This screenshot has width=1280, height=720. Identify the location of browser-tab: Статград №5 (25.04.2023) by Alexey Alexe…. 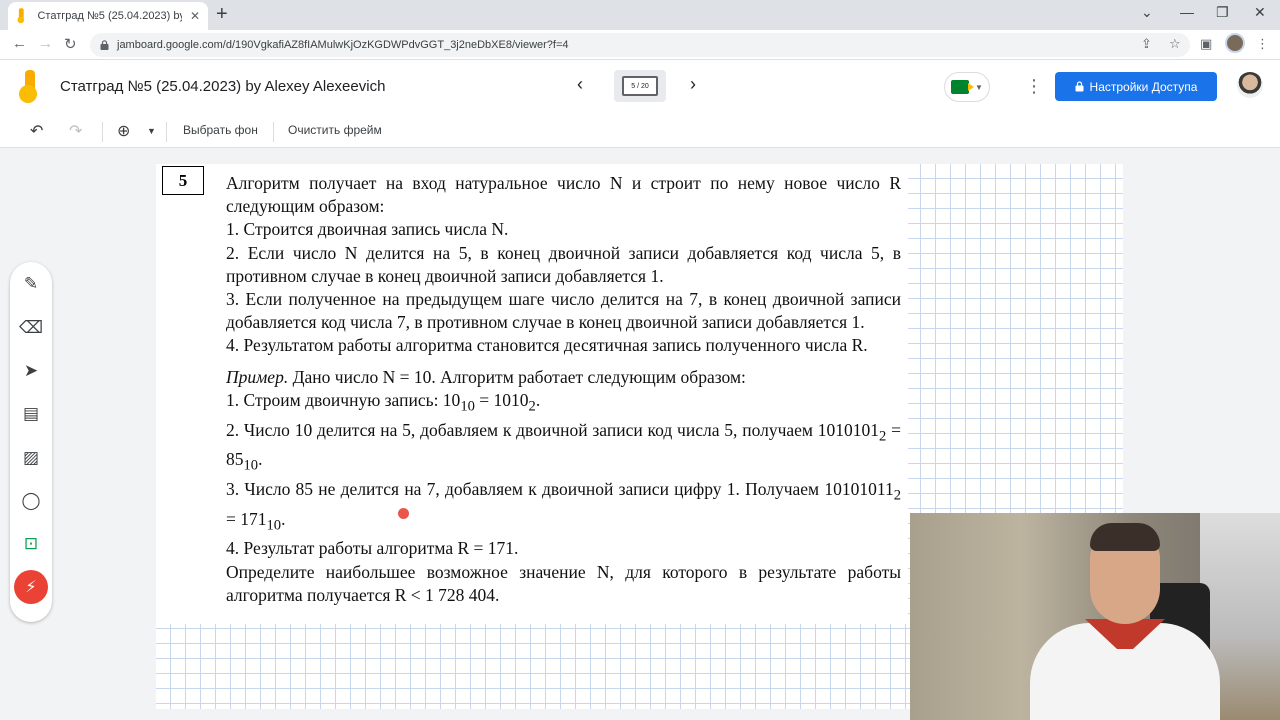
(108, 16).